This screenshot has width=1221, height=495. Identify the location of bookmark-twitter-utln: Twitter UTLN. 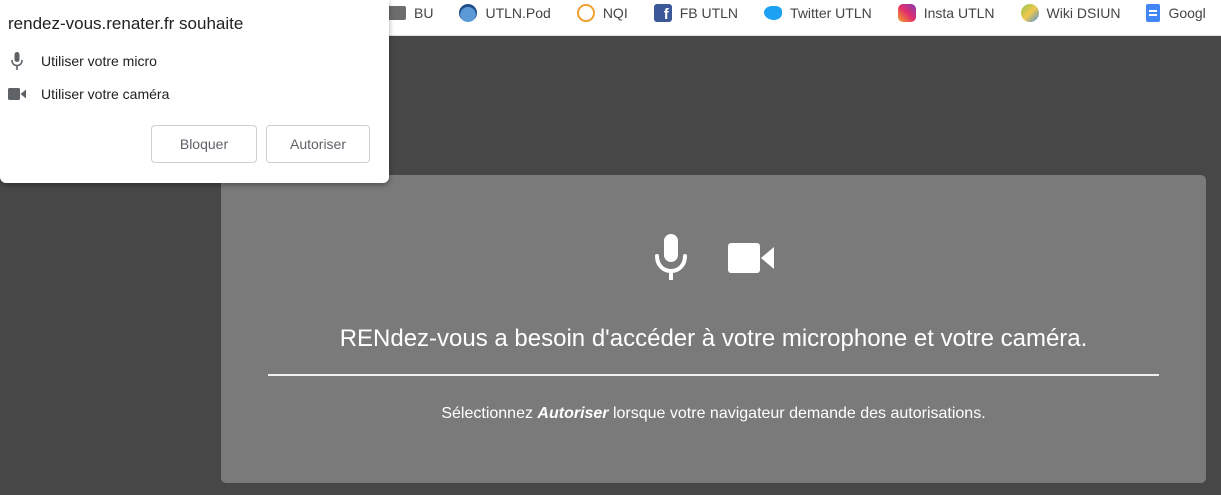
(818, 13).